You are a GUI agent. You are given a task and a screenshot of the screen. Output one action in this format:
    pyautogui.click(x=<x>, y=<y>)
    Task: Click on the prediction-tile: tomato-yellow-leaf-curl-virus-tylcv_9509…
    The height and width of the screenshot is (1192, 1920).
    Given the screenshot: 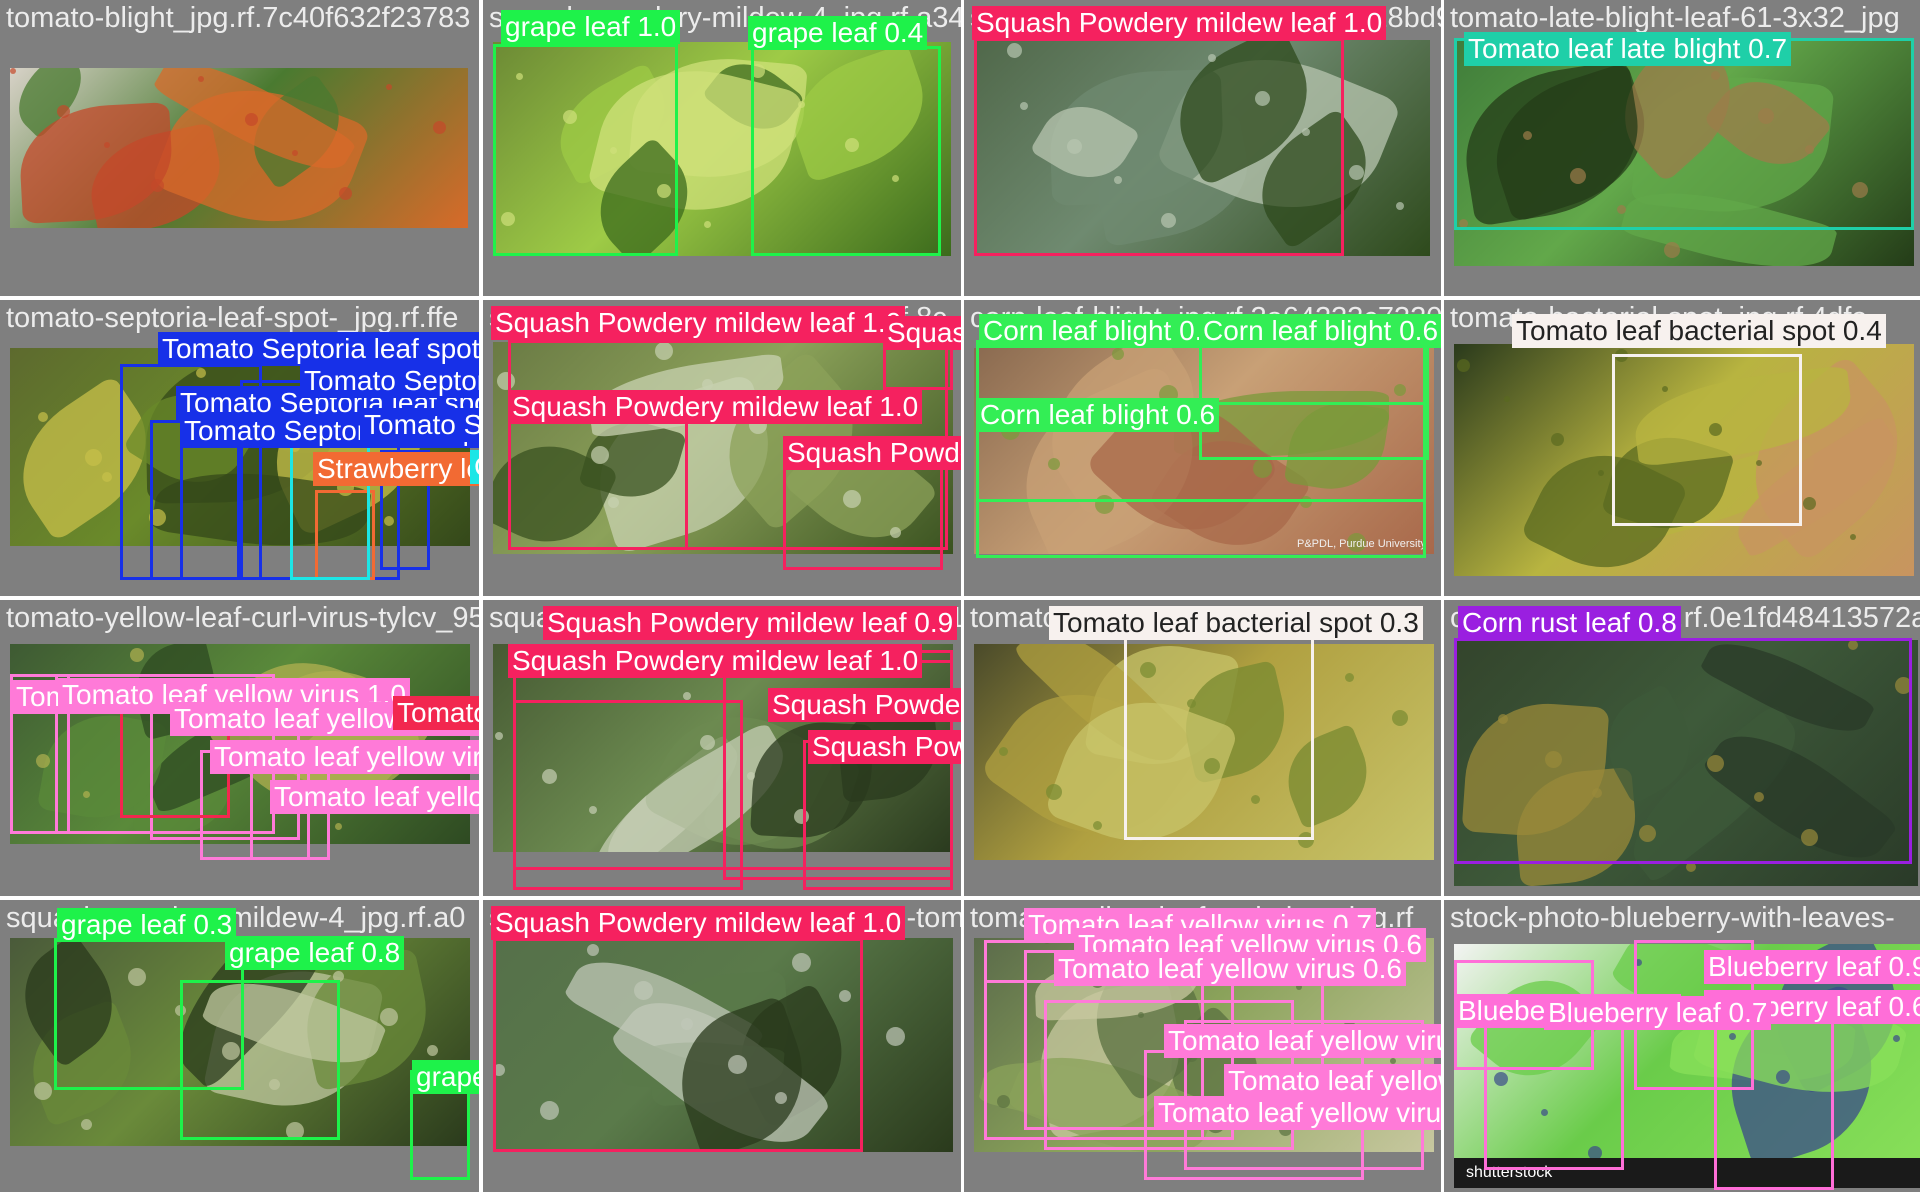 What is the action you would take?
    pyautogui.click(x=239, y=748)
    